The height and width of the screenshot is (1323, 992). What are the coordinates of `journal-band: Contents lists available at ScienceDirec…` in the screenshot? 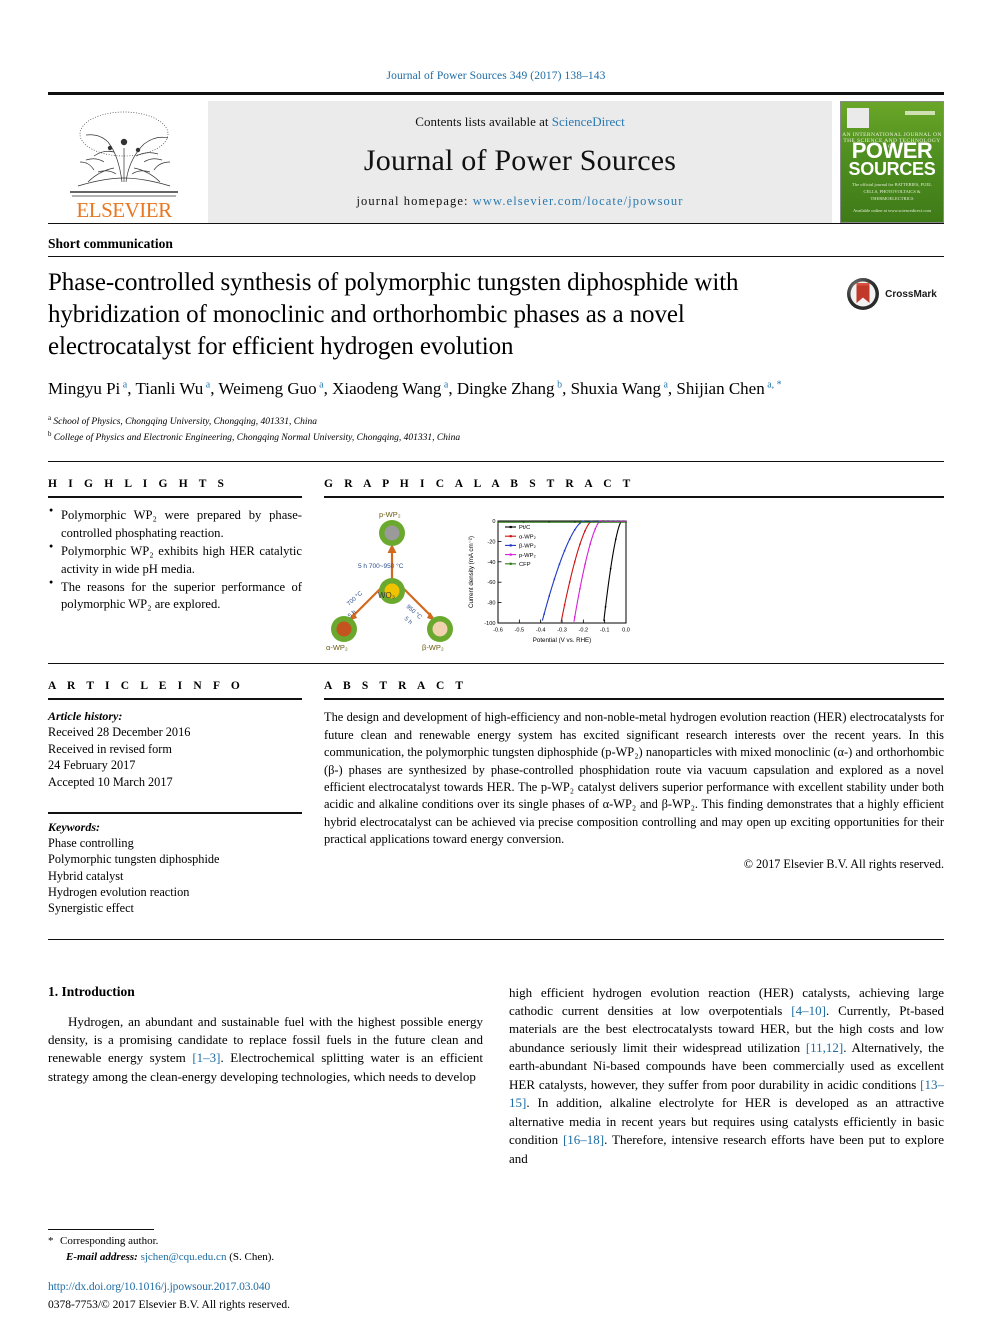 It's located at (520, 162).